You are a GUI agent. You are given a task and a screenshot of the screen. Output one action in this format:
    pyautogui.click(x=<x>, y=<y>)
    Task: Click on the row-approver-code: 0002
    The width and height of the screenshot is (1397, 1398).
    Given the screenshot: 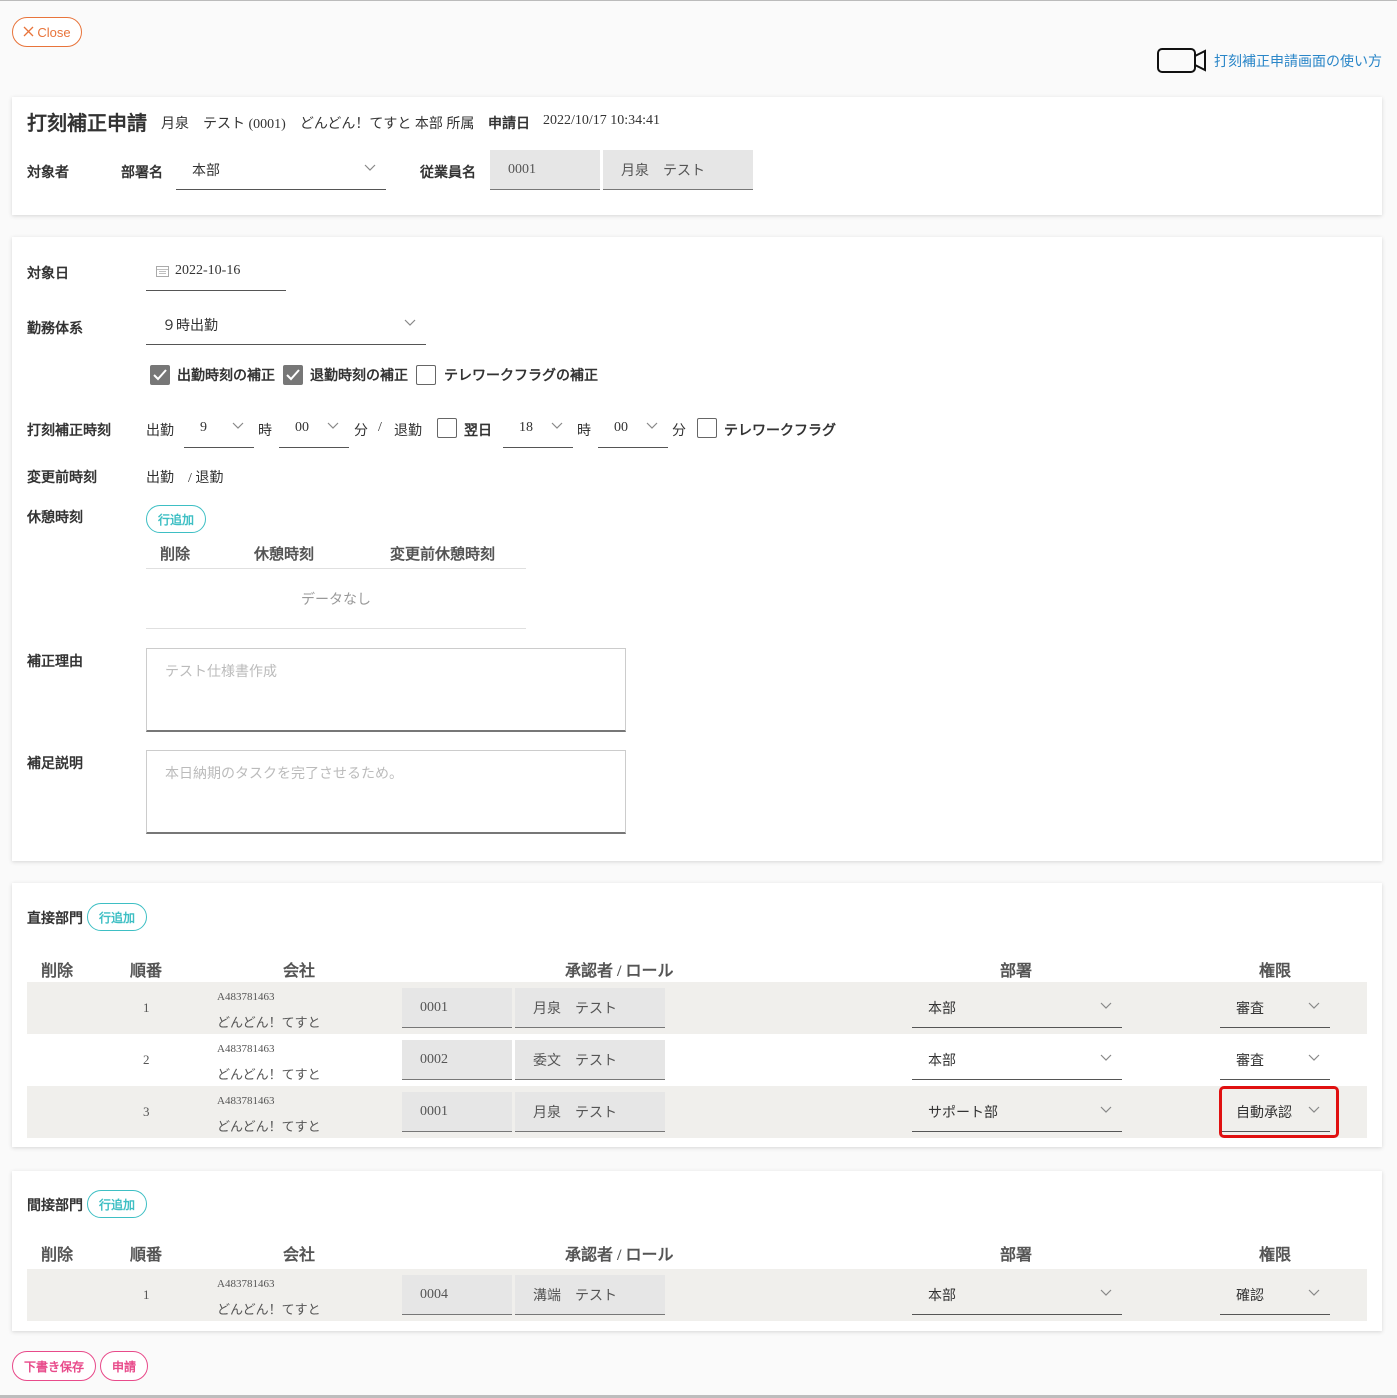 What is the action you would take?
    pyautogui.click(x=457, y=1060)
    